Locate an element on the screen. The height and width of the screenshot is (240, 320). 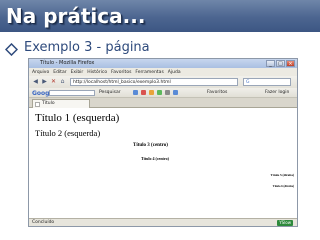
tab-label: Título is located at coordinates (48, 103).